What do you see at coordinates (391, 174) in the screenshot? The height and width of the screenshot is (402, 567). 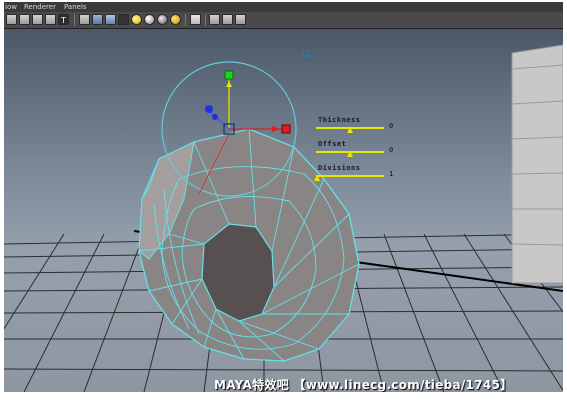 I see `divisions-value: 1` at bounding box center [391, 174].